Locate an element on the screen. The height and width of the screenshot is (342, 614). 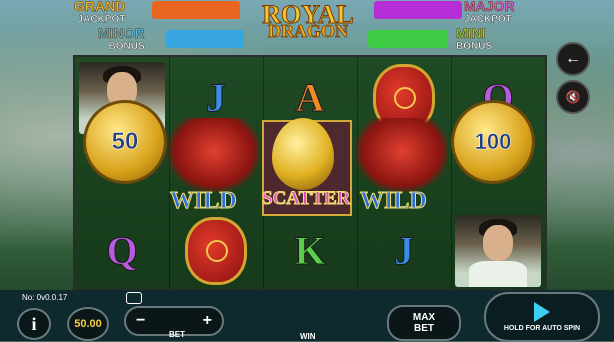
symbol-q: Q is located at coordinates (122, 250).